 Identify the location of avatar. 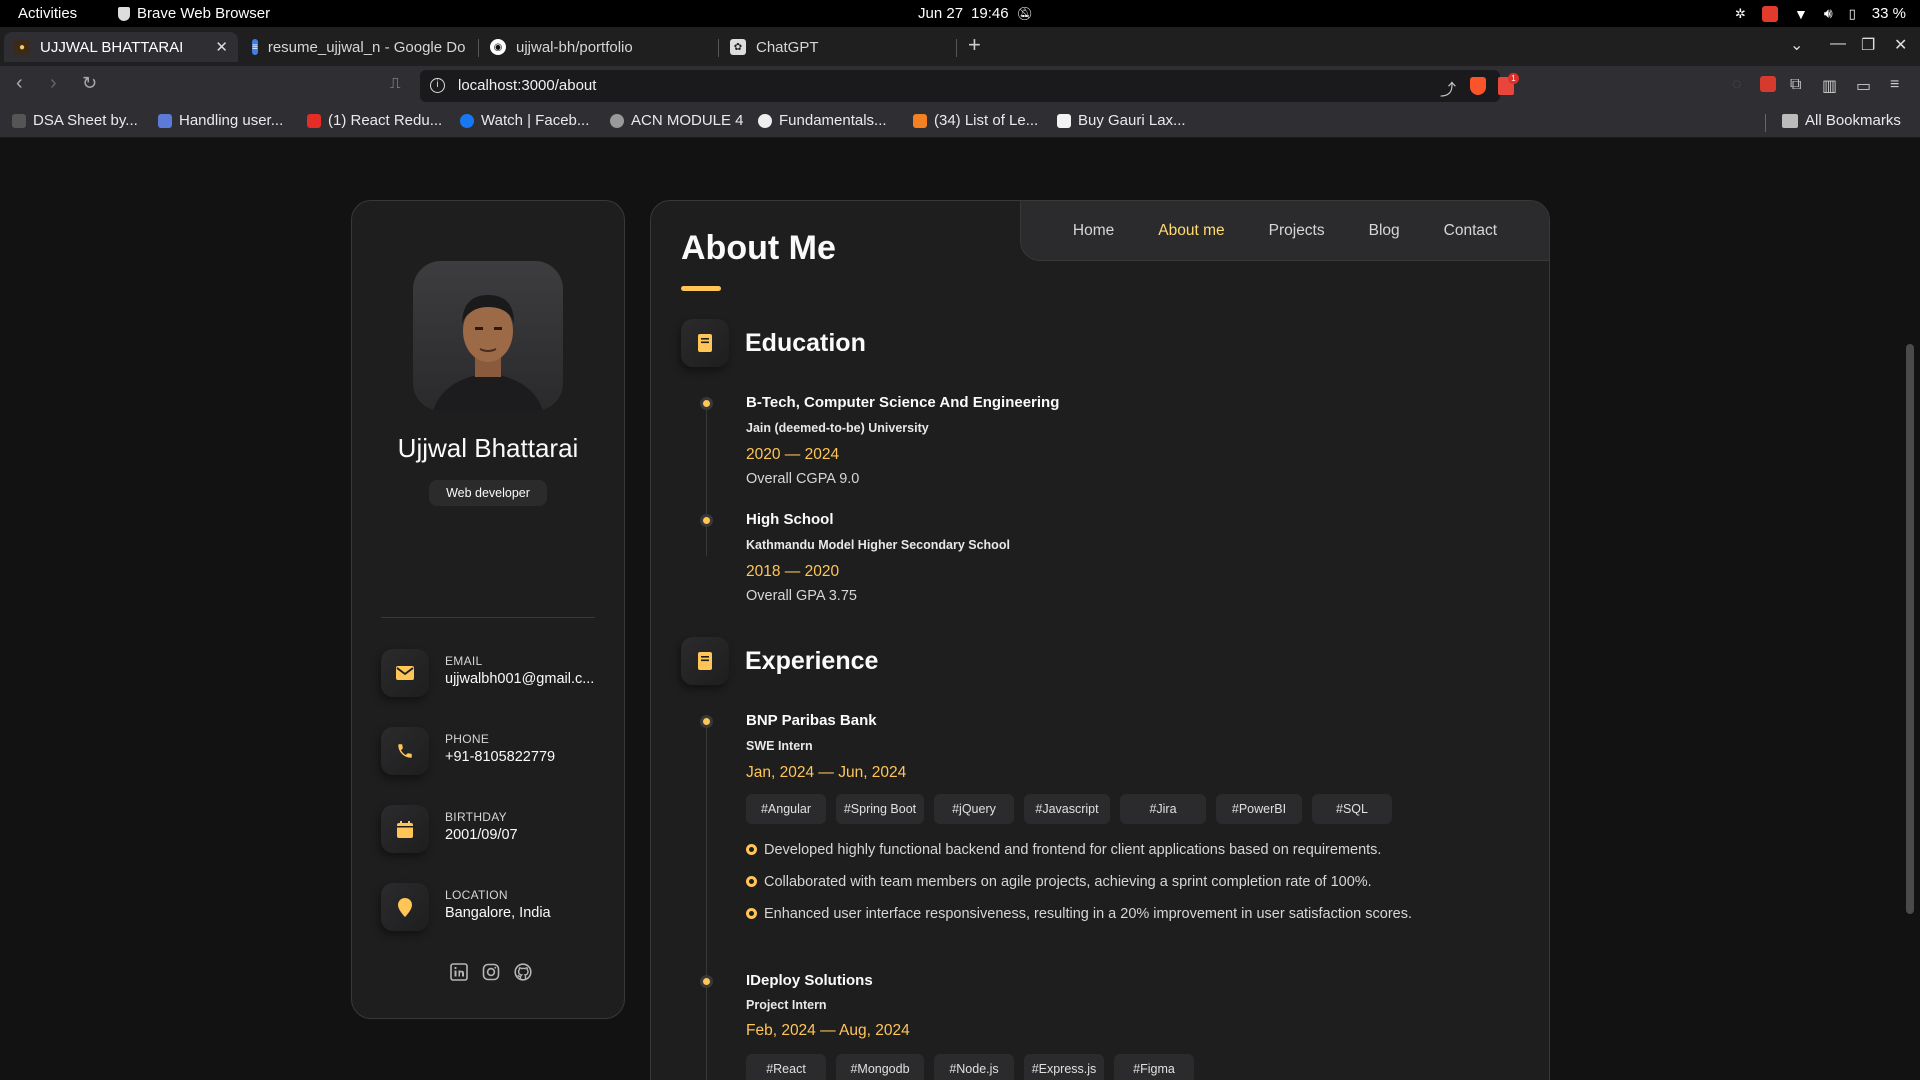
(488, 336).